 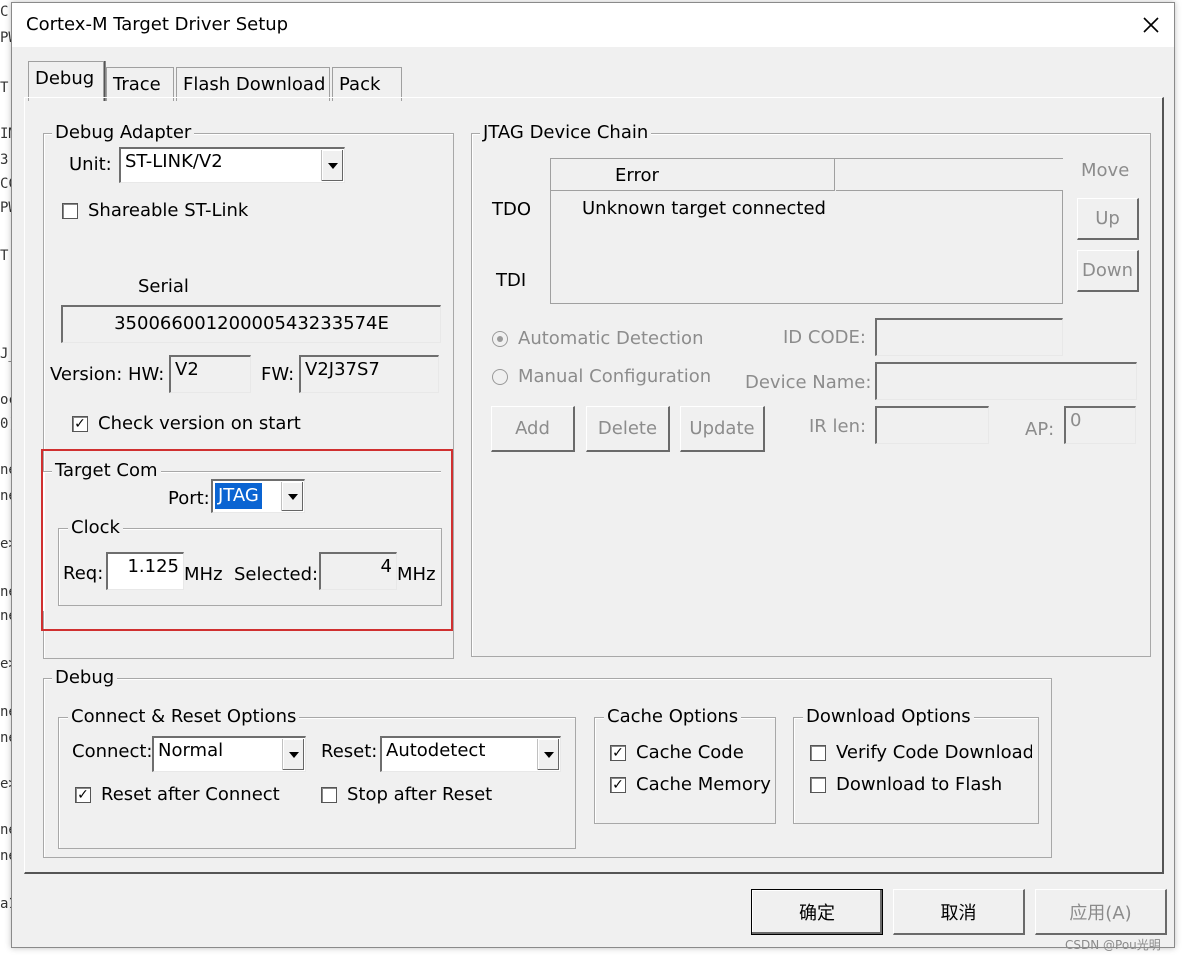 I want to click on tab-debug: Debug, so click(x=66, y=81).